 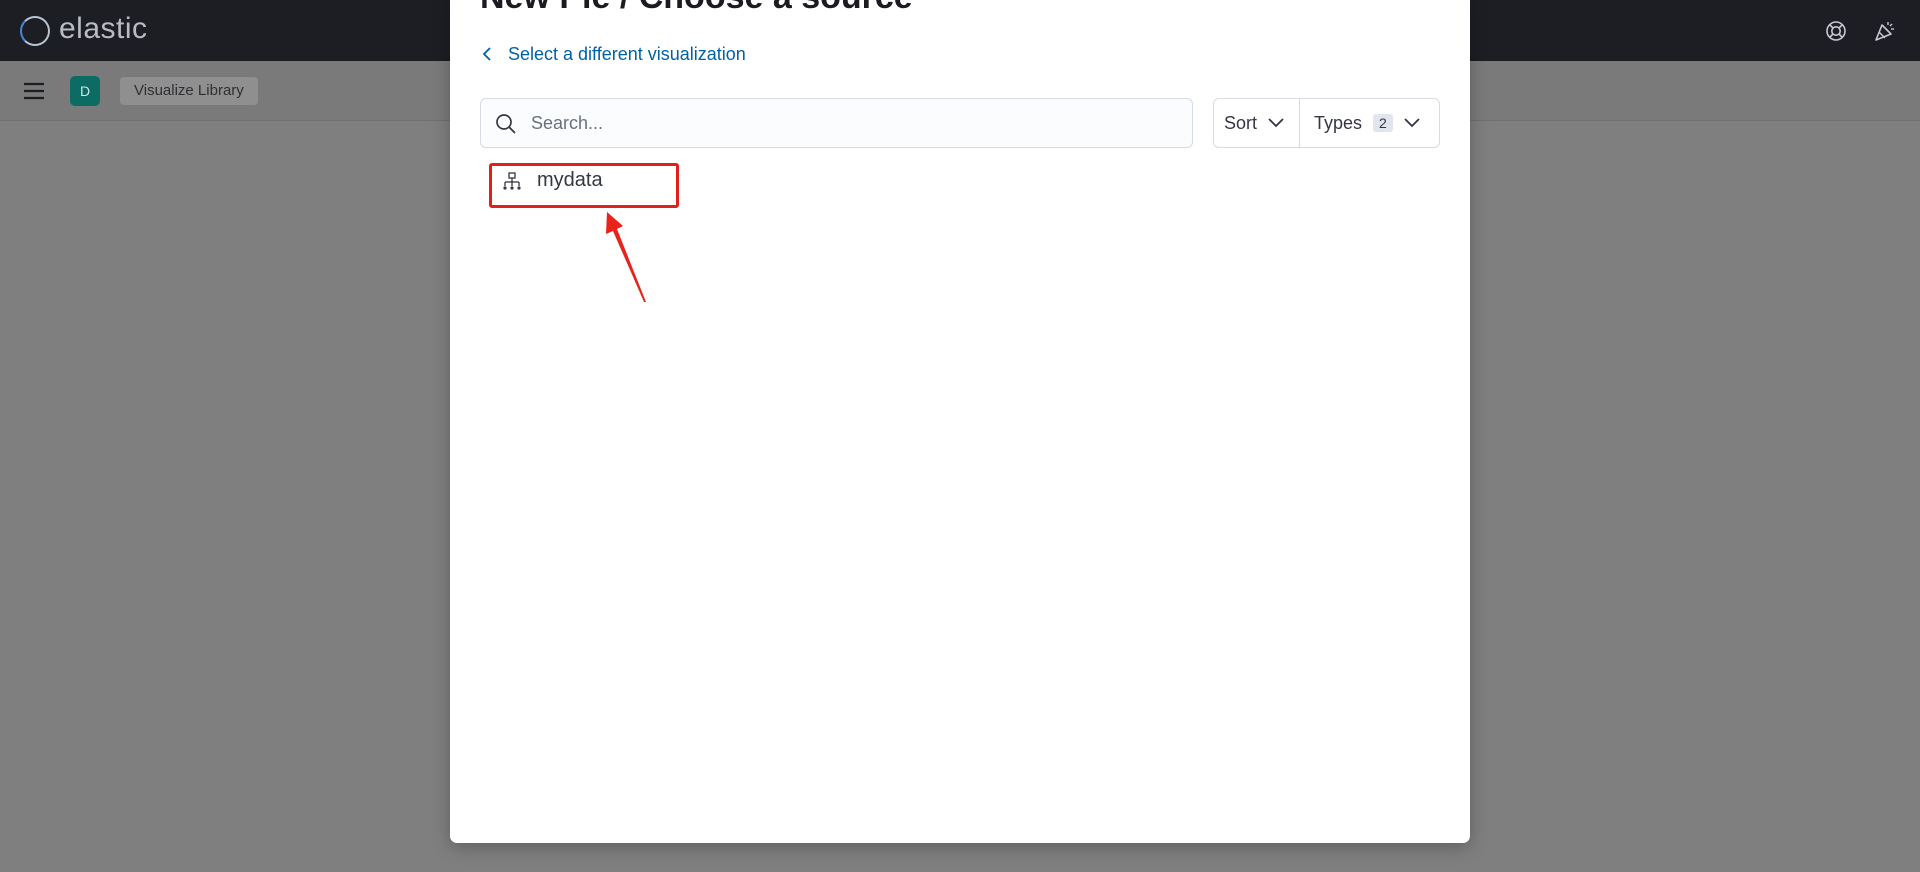 I want to click on help-icon, so click(x=1836, y=31).